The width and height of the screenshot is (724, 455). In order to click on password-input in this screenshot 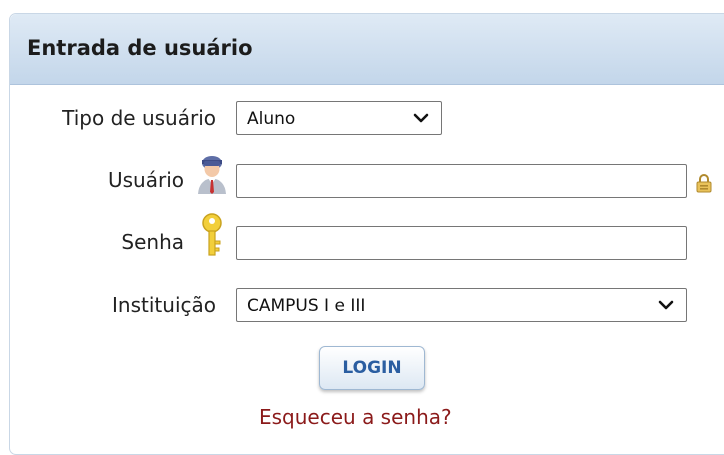, I will do `click(461, 243)`.